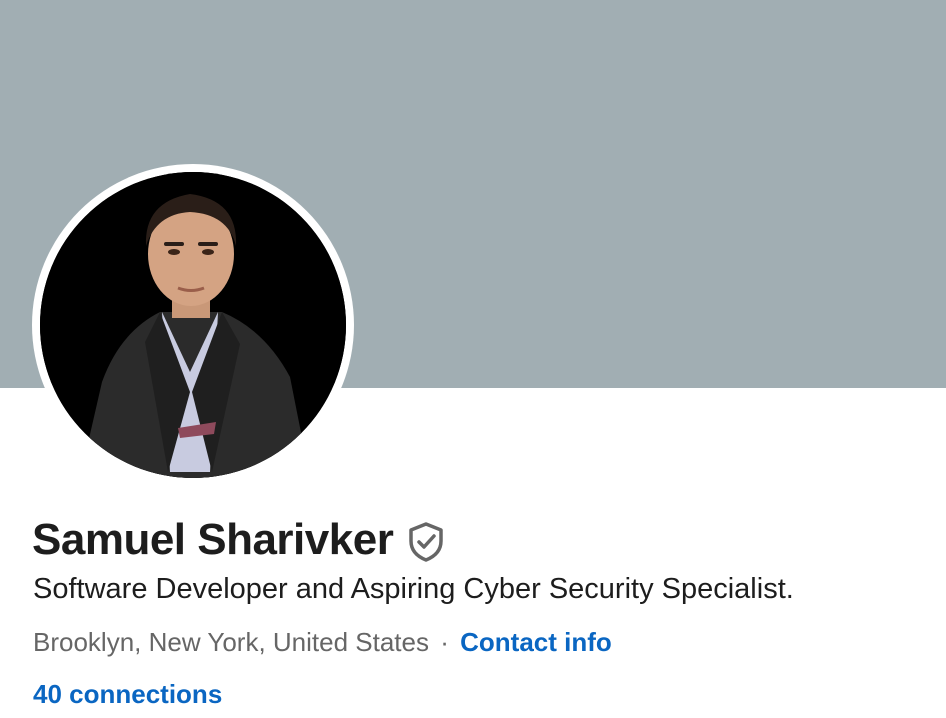 The height and width of the screenshot is (718, 946). I want to click on avatar-portrait, so click(193, 325).